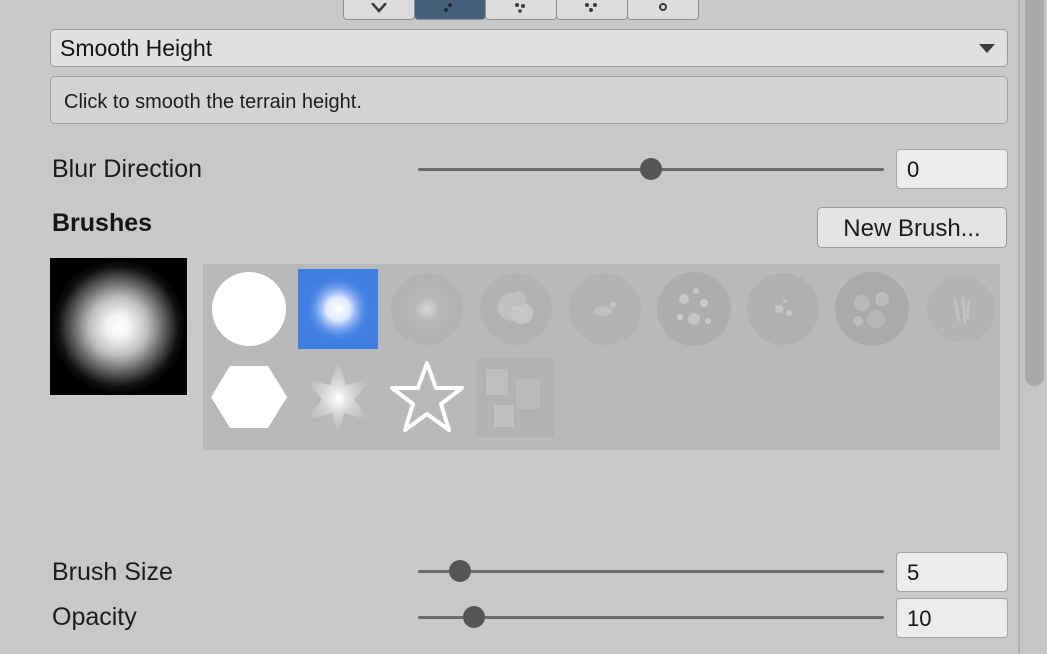 Image resolution: width=1047 pixels, height=654 pixels. I want to click on blur-direction-label: Blur Direction, so click(127, 169).